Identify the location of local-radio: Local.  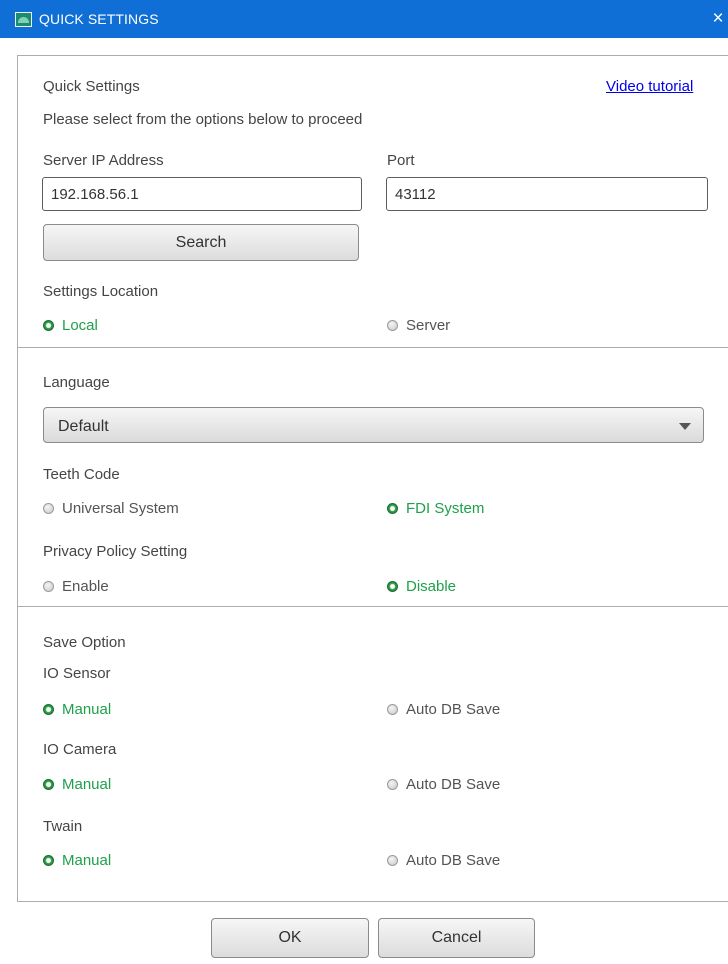
(70, 325).